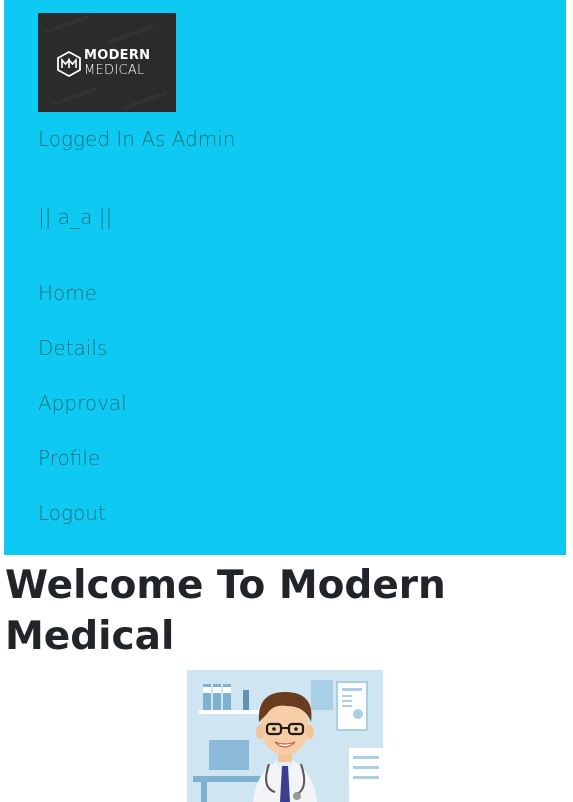 The height and width of the screenshot is (802, 573). Describe the element at coordinates (67, 293) in the screenshot. I see `nav-home: Home` at that location.